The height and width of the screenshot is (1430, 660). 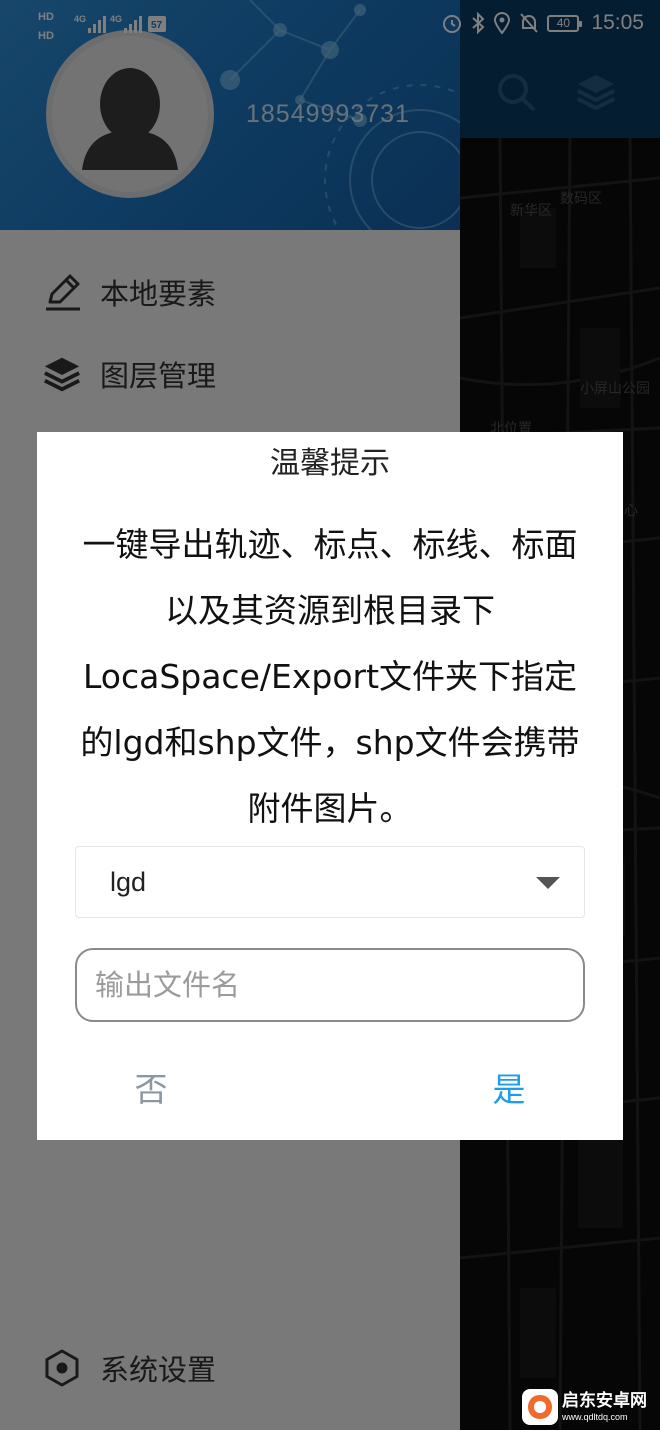 I want to click on chevron-down-icon, so click(x=548, y=883).